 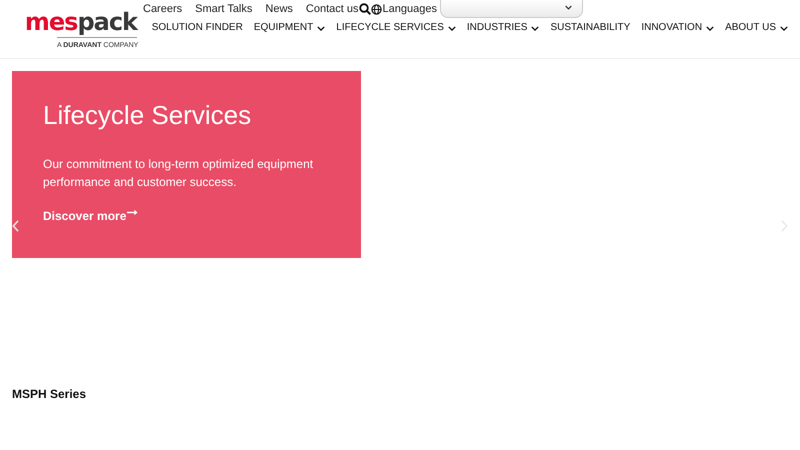 I want to click on nav-link: SUSTAINABILITY, so click(x=590, y=28).